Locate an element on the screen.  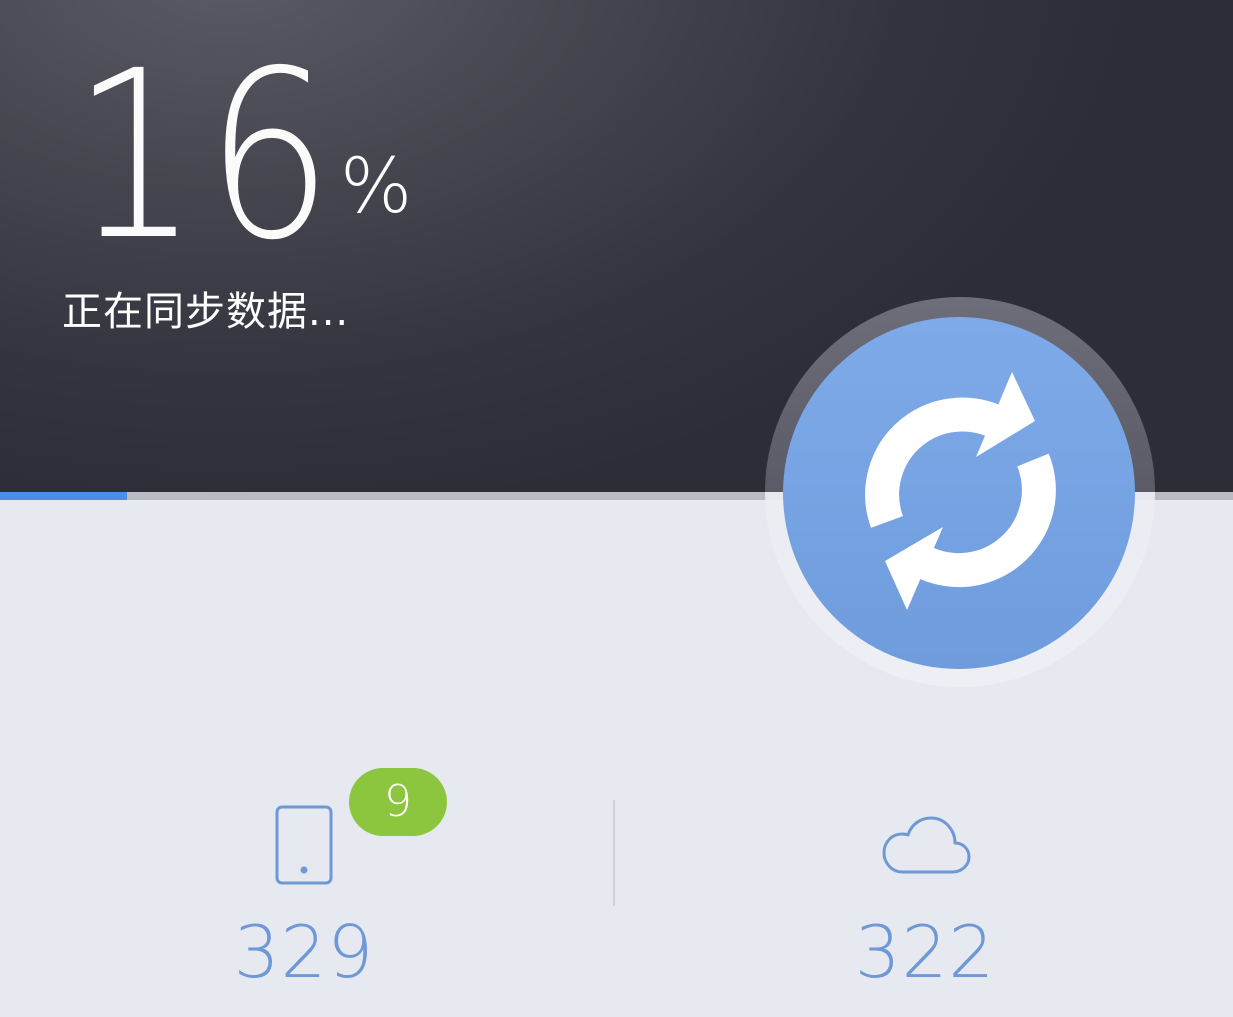
local-changes-badge: 9 is located at coordinates (398, 802).